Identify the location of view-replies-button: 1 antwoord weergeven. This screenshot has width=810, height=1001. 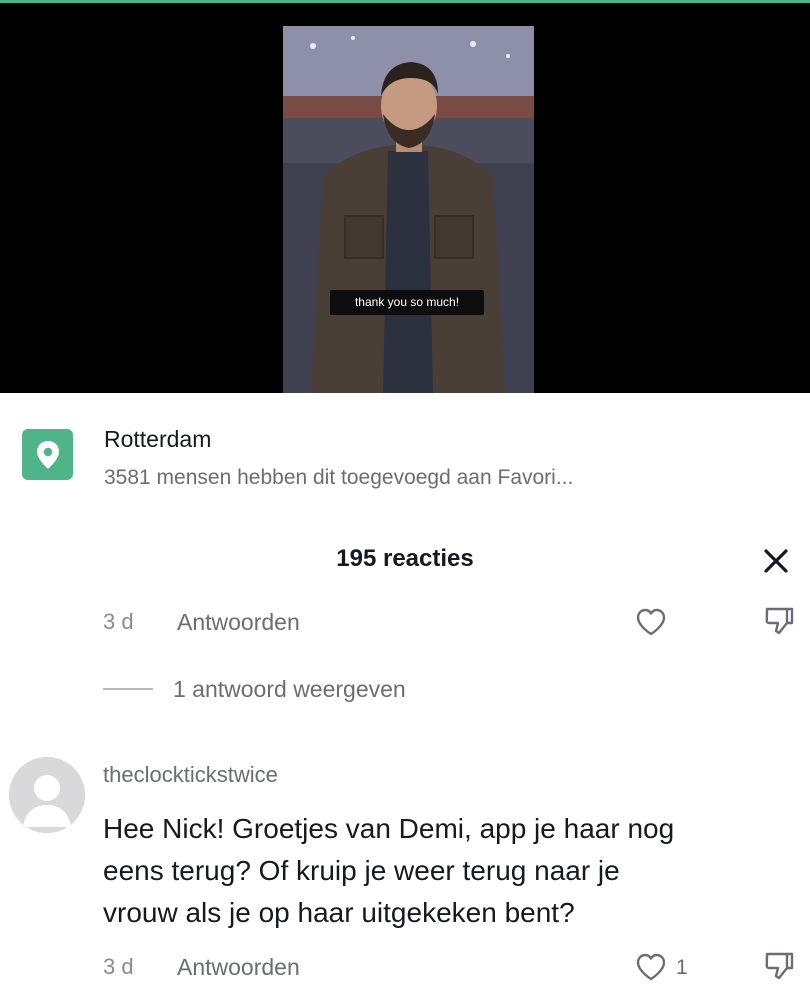
(254, 689).